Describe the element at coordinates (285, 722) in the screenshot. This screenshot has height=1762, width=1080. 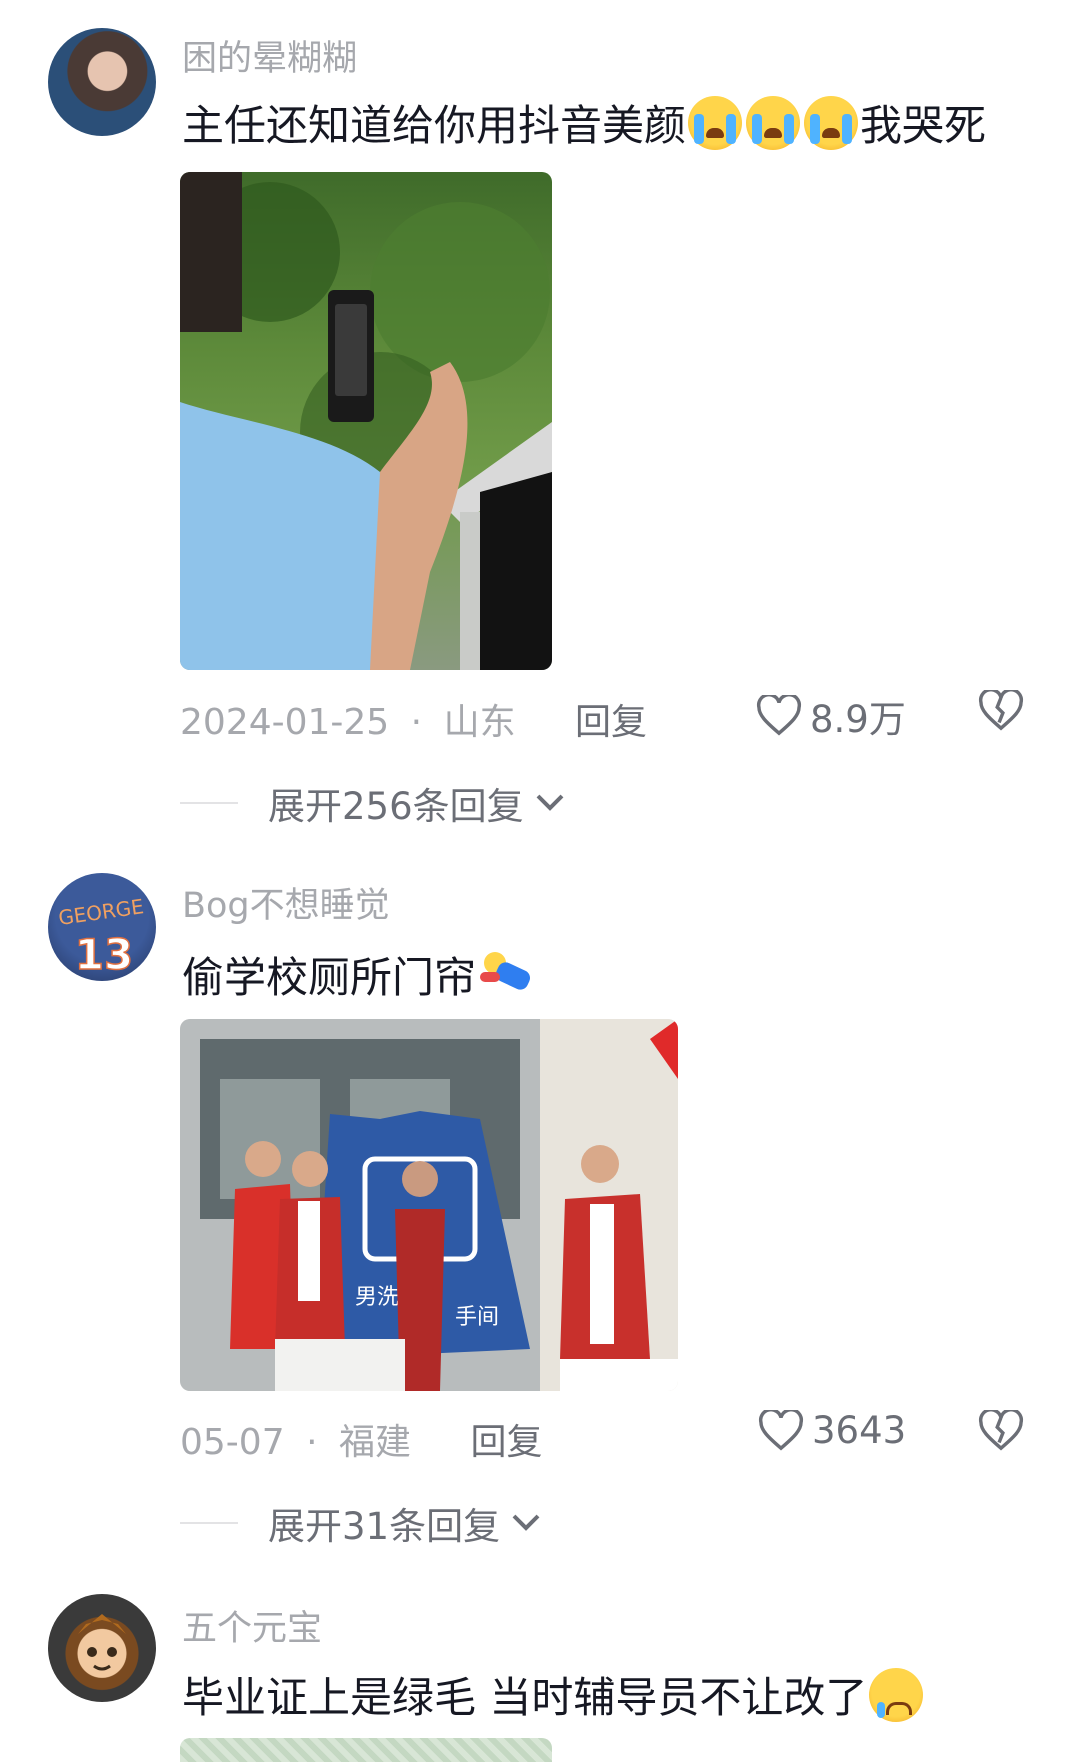
I see `comment-date: 2024-01-25` at that location.